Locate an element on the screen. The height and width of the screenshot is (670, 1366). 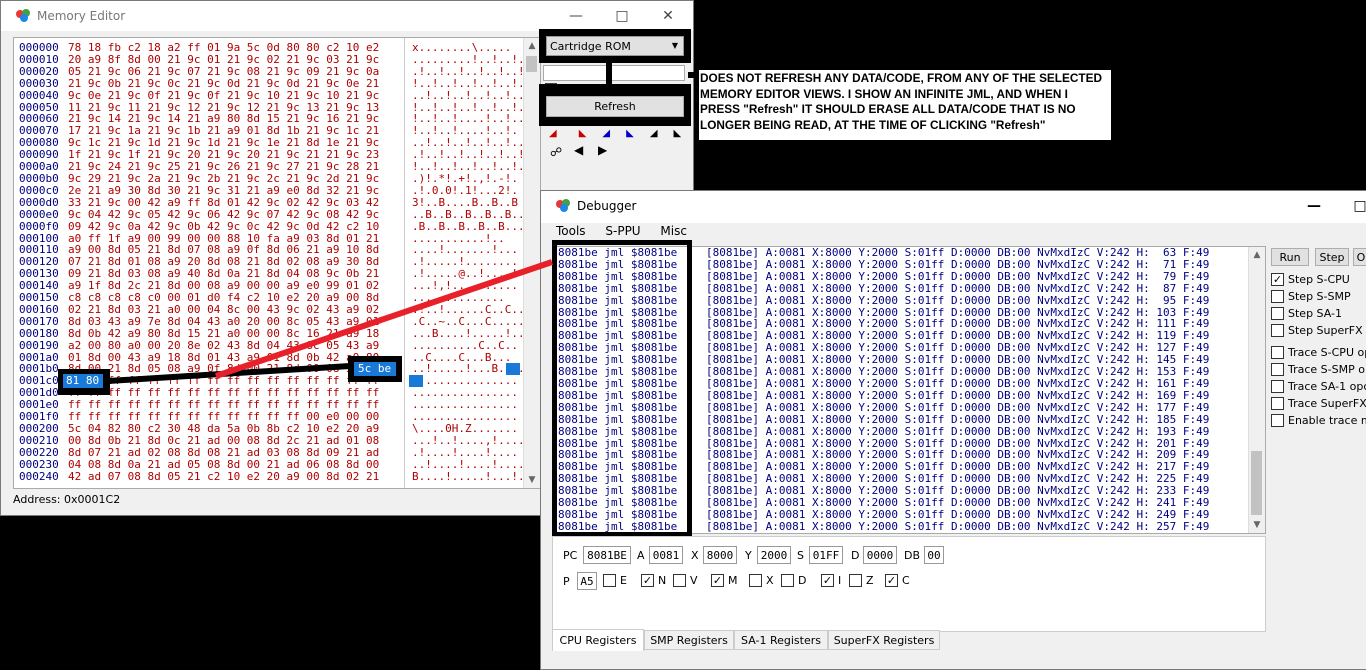
checkbox-label: Enable trace ma is located at coordinates (1327, 420).